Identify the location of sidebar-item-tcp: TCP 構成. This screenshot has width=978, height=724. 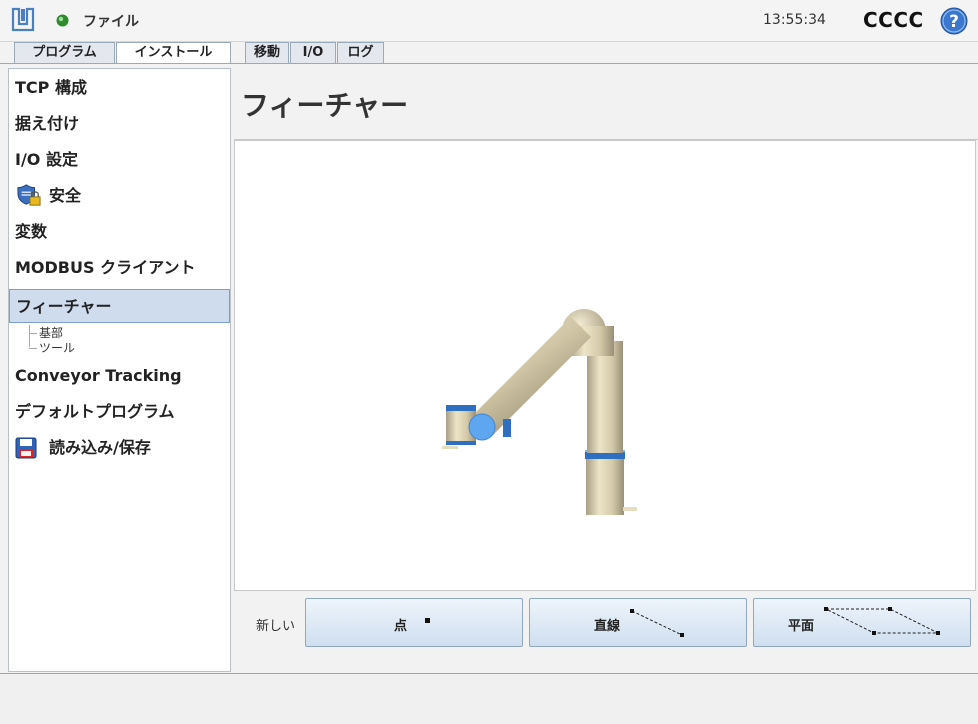
(119, 88).